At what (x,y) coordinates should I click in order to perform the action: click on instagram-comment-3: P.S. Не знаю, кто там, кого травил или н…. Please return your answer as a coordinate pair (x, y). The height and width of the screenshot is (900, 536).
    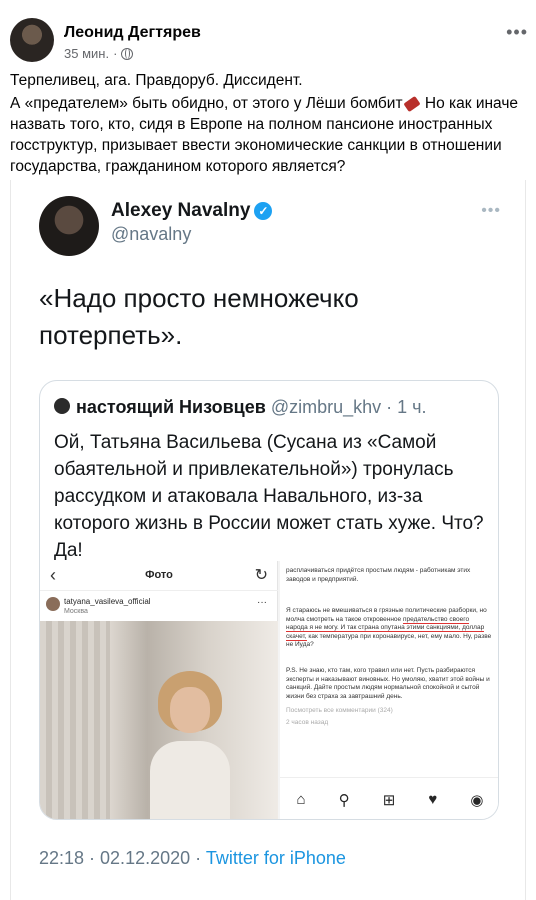
    Looking at the image, I should click on (388, 683).